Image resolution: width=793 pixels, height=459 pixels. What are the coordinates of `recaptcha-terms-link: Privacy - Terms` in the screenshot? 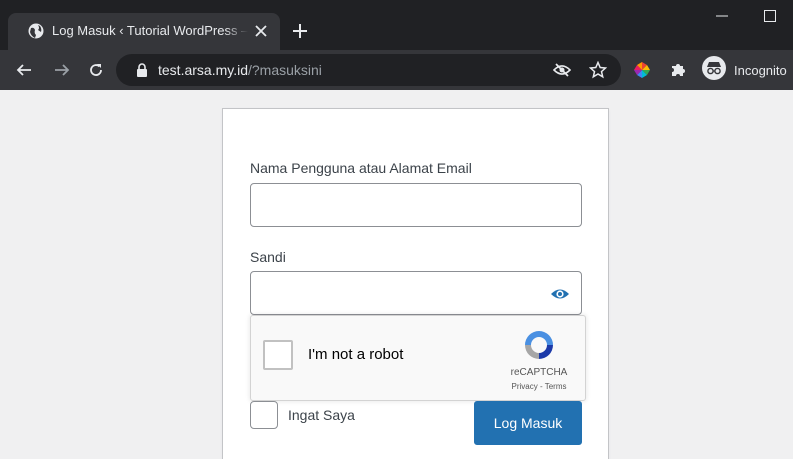 It's located at (539, 386).